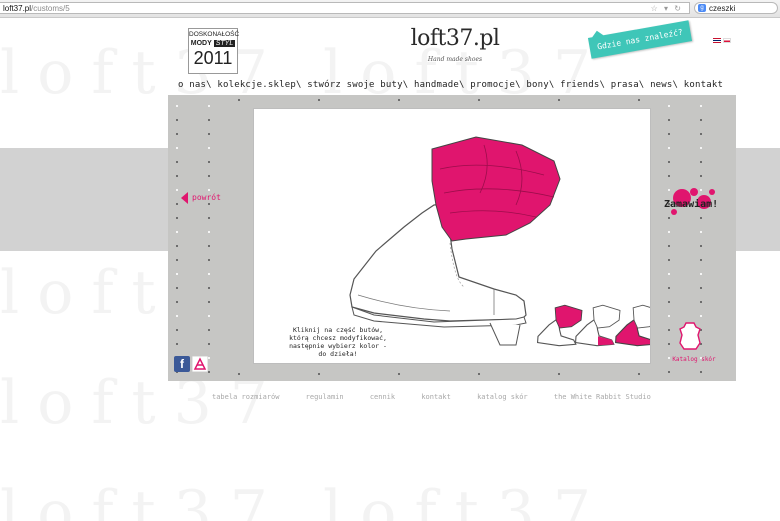 The image size is (780, 521). What do you see at coordinates (184, 198) in the screenshot?
I see `back-arrow-icon` at bounding box center [184, 198].